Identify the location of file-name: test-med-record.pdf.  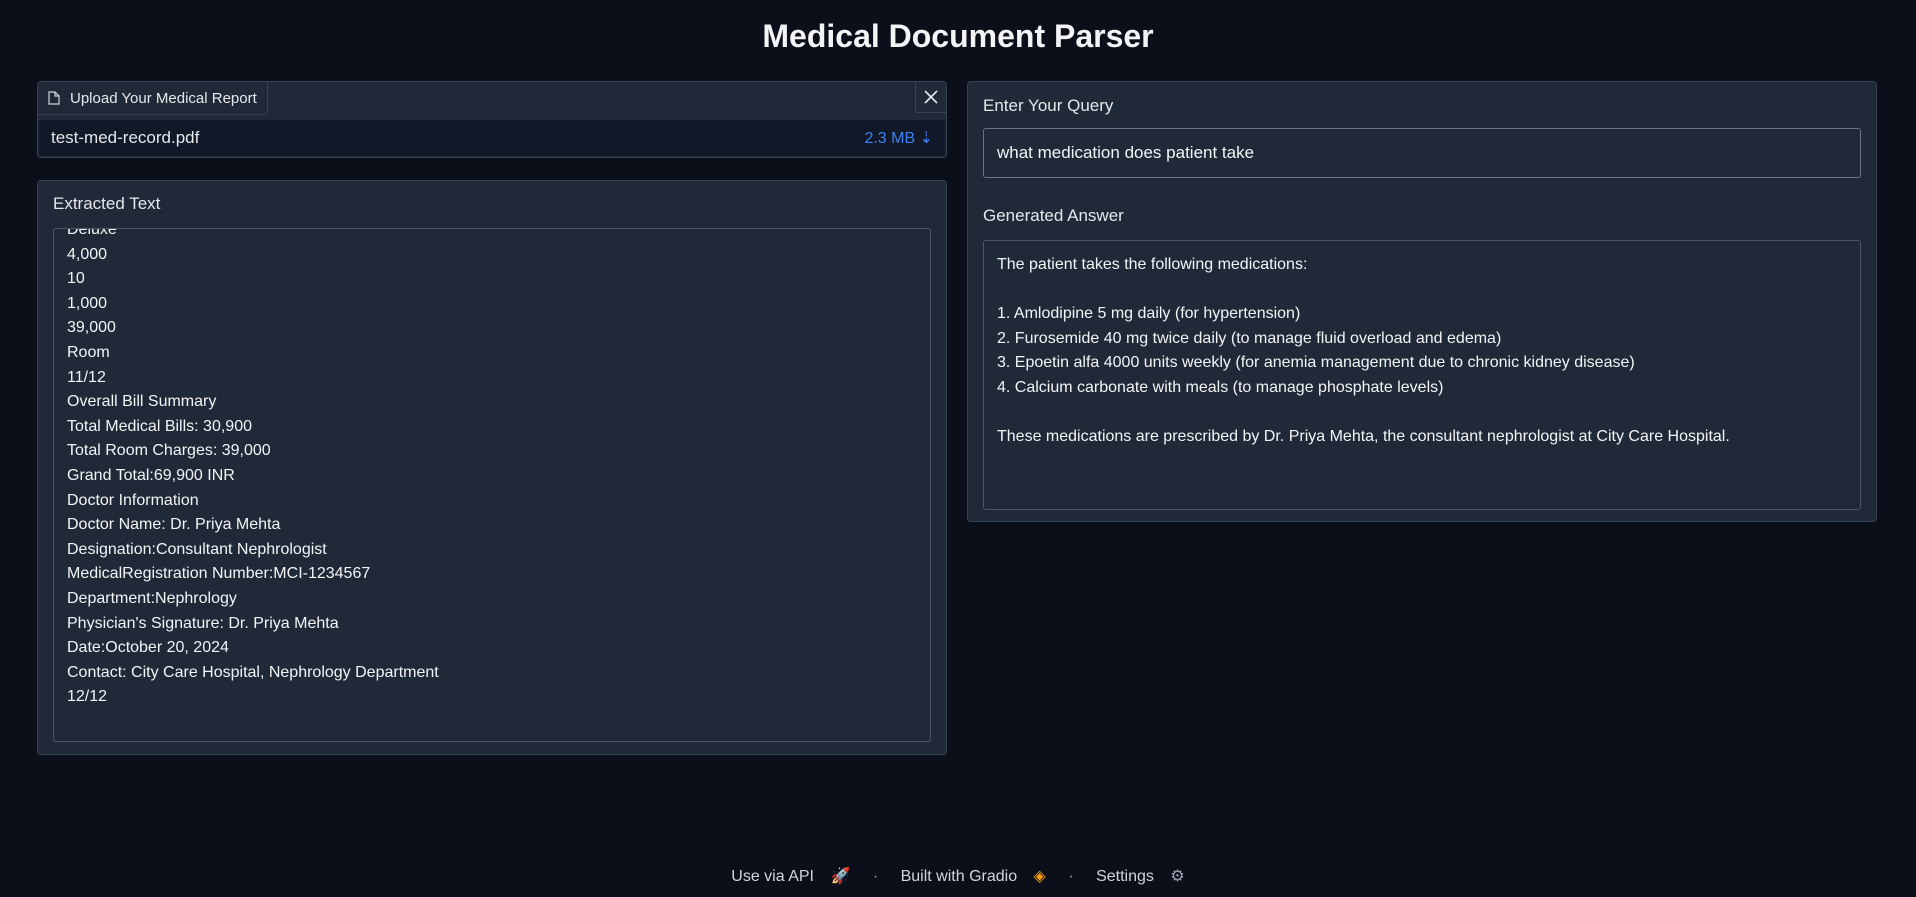
(125, 137).